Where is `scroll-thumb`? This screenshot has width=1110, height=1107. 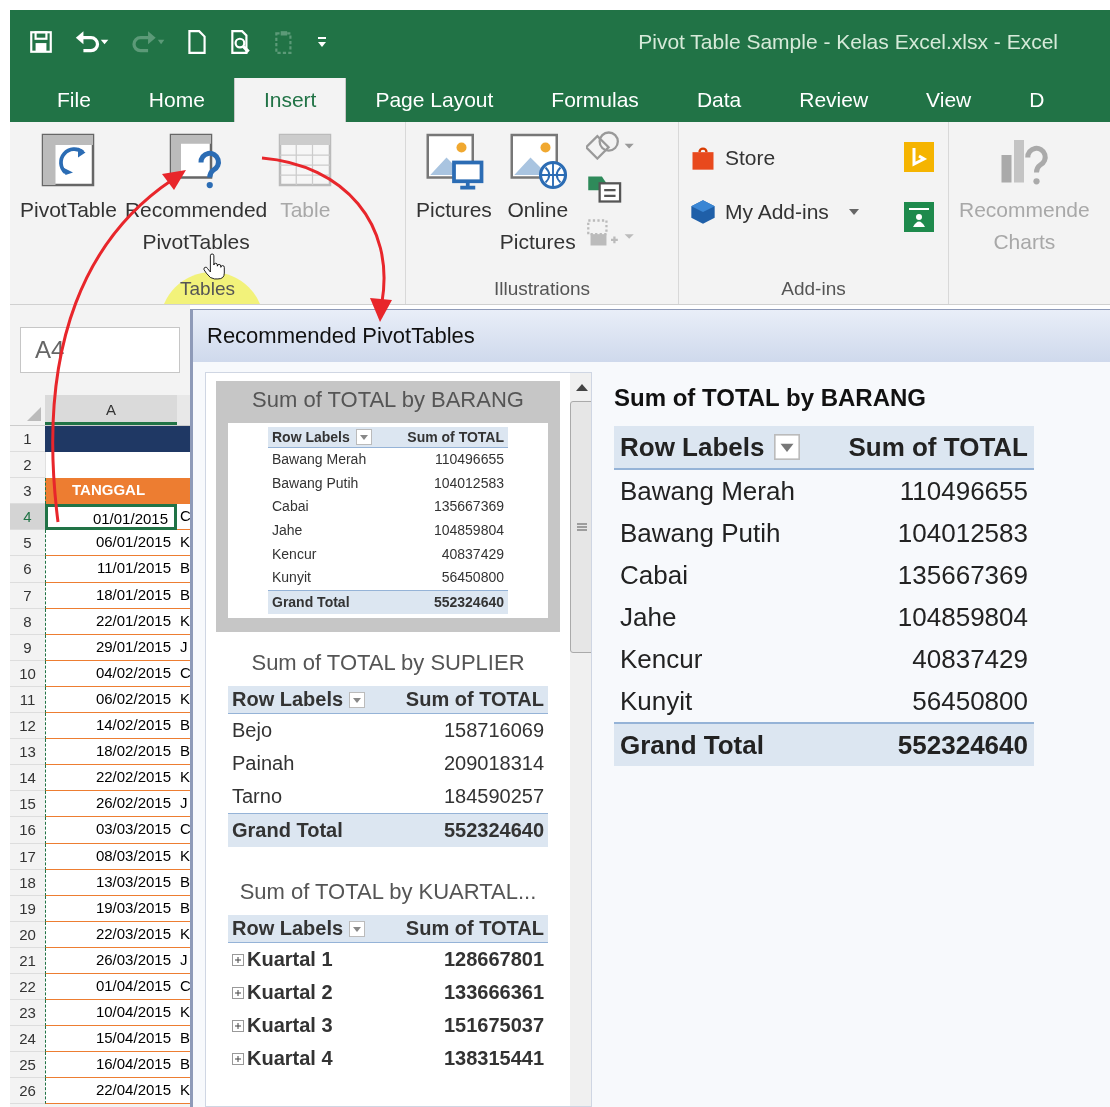 scroll-thumb is located at coordinates (580, 527).